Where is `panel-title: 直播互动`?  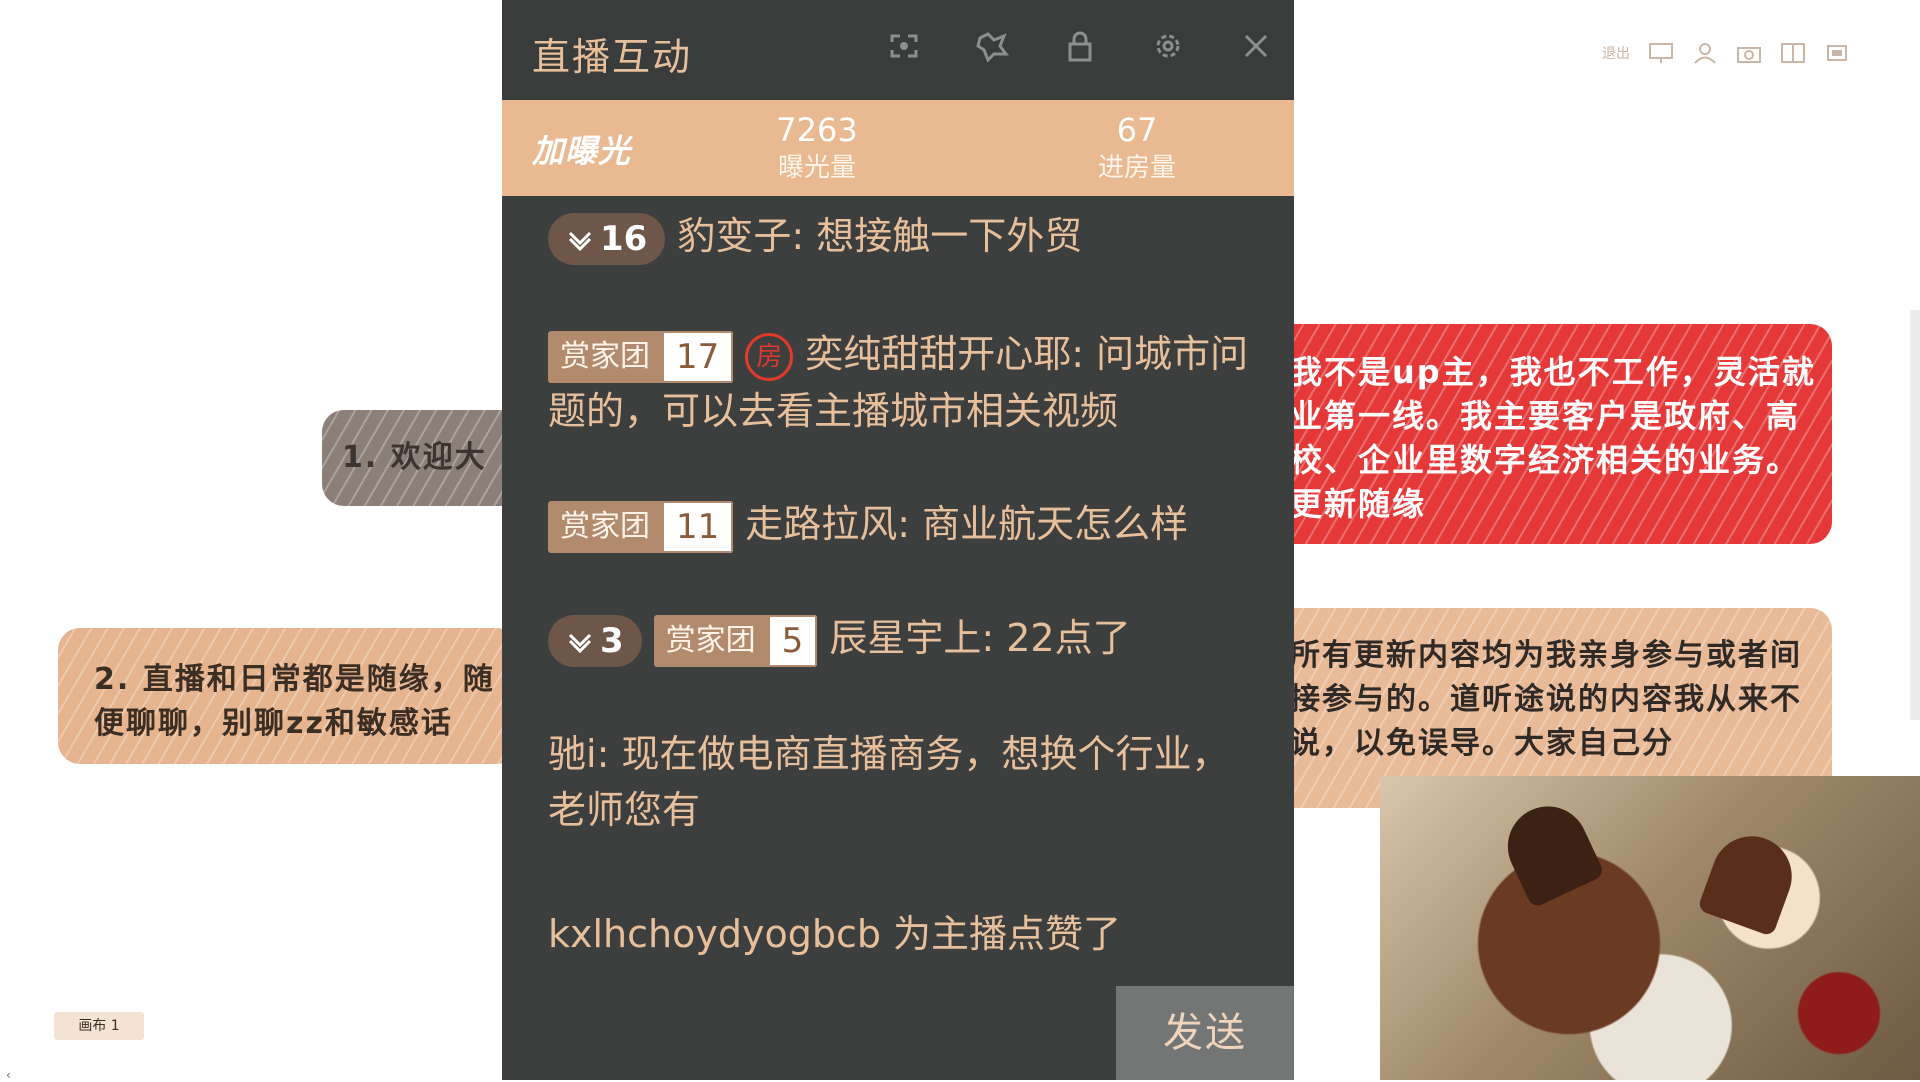 panel-title: 直播互动 is located at coordinates (612, 57).